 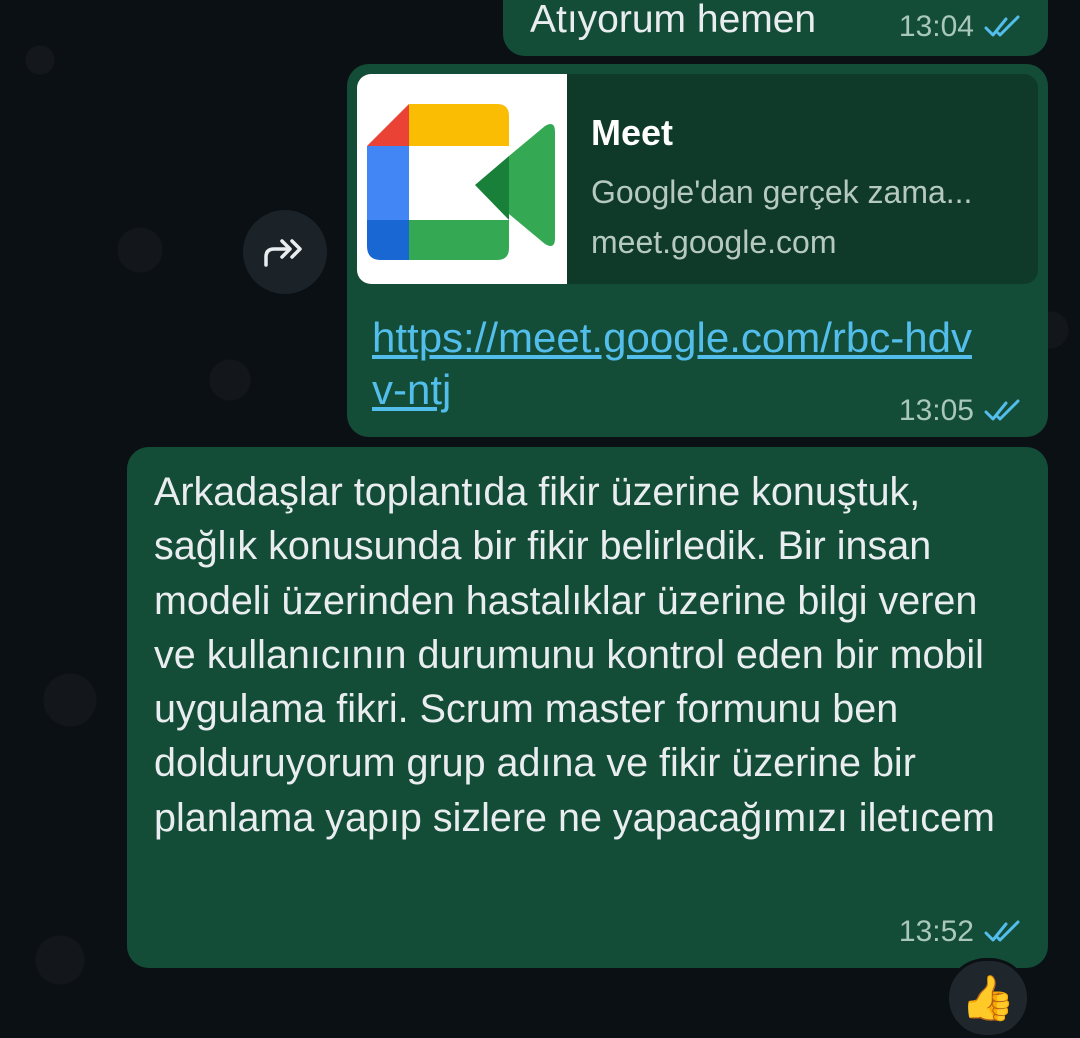 I want to click on link-preview-domain: meet.google.com, so click(x=714, y=242).